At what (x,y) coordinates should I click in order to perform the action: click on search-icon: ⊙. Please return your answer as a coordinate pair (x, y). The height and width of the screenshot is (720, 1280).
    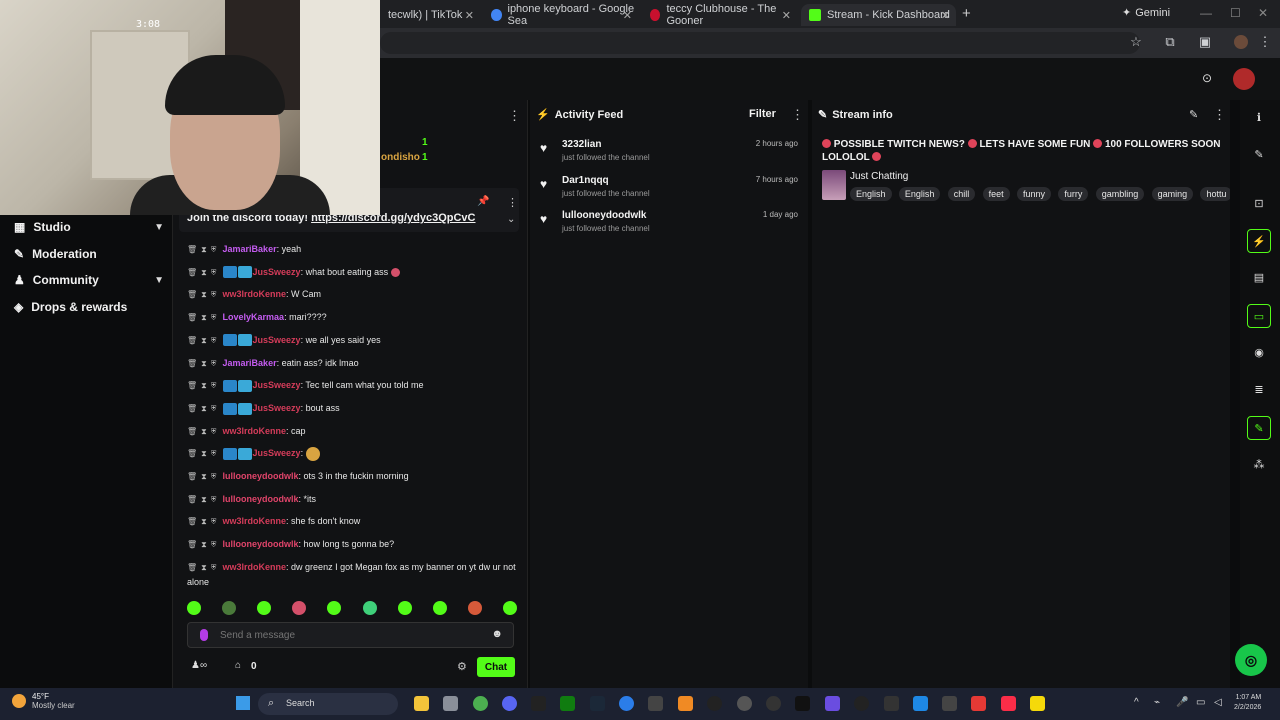
    Looking at the image, I should click on (1207, 78).